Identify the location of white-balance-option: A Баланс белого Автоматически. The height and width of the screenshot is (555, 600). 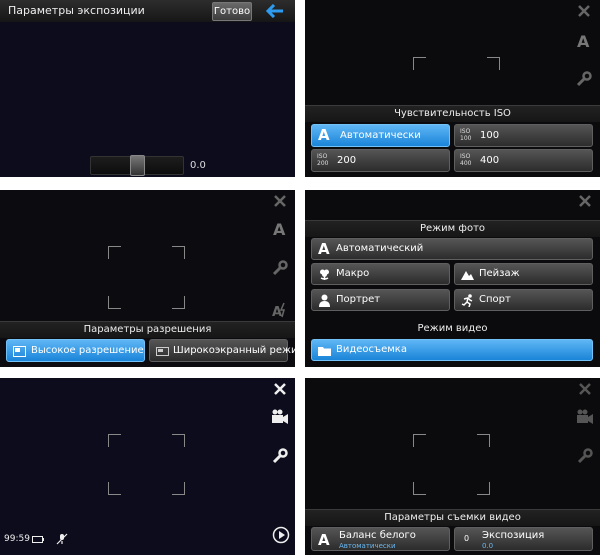
(380, 539).